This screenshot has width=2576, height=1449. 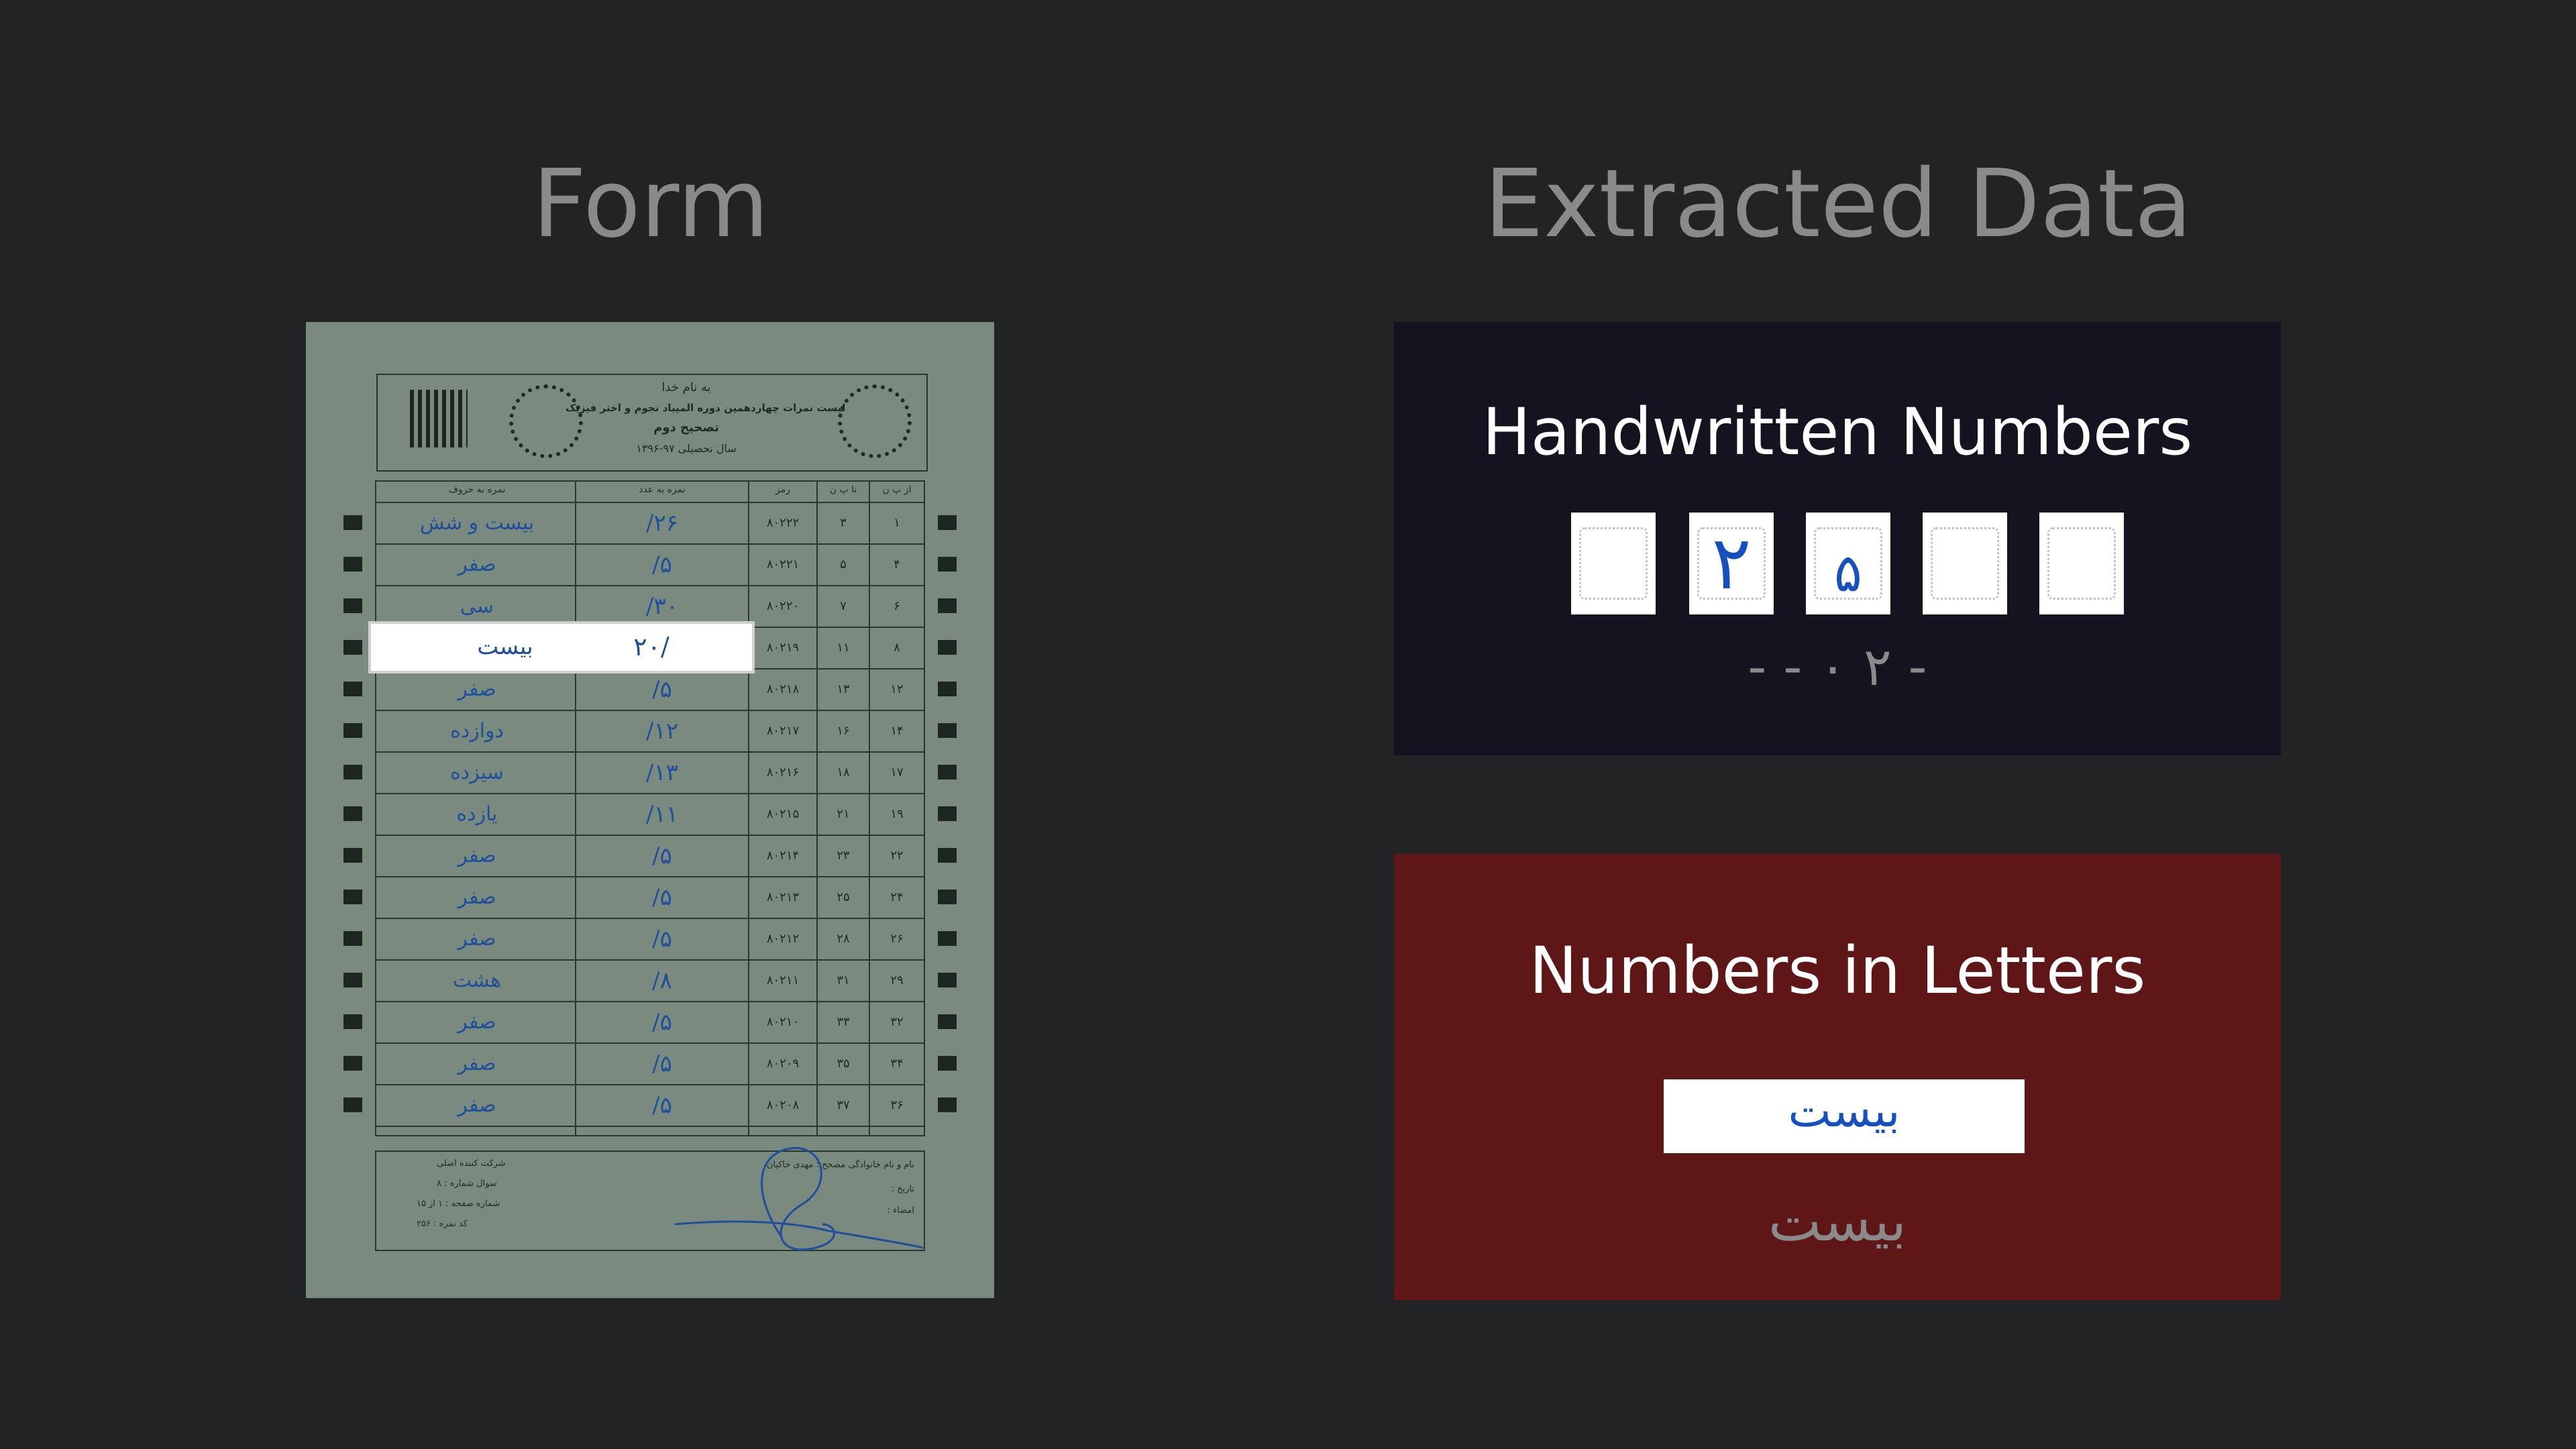 What do you see at coordinates (442, 1224) in the screenshot?
I see `grade-code-label: کد نمره : ۲۵۶` at bounding box center [442, 1224].